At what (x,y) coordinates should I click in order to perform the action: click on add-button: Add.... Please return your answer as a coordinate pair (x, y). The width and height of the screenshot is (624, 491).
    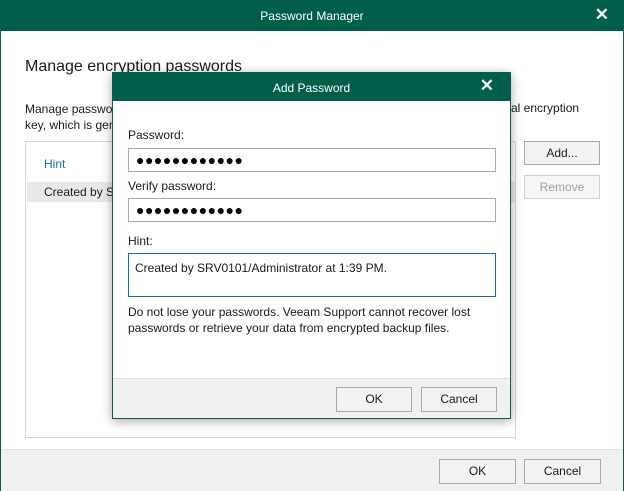
    Looking at the image, I should click on (562, 153).